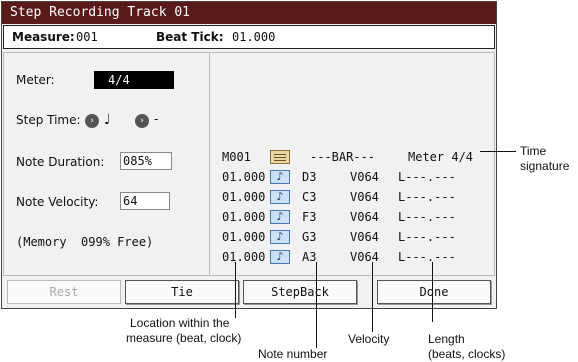  Describe the element at coordinates (316, 305) in the screenshot. I see `note-number-leader` at that location.